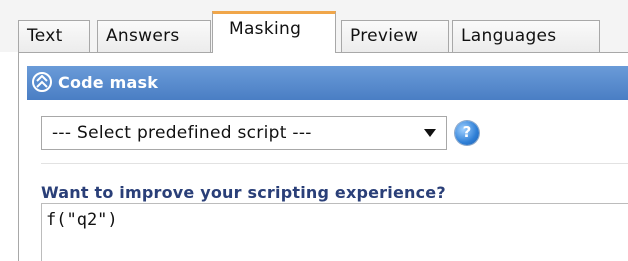 The height and width of the screenshot is (261, 628). Describe the element at coordinates (384, 36) in the screenshot. I see `tab-preview-label: Preview` at that location.